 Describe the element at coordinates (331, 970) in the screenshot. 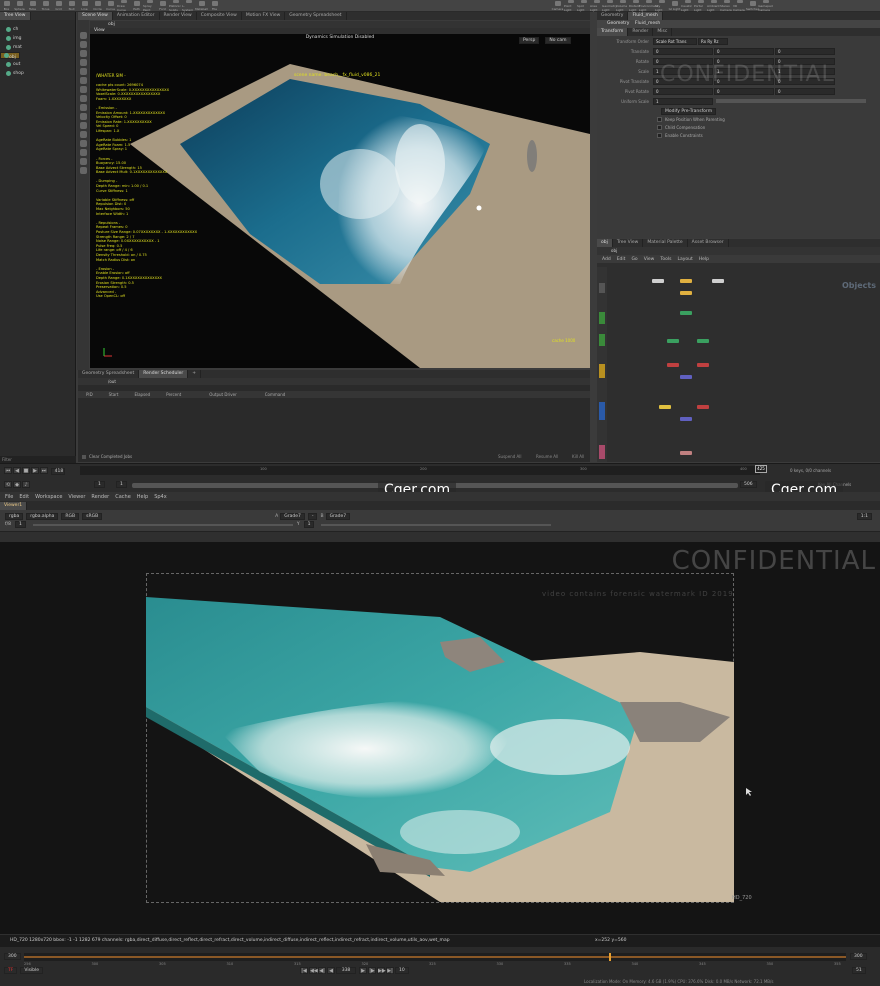

I see `play-backward-button: ◀` at that location.